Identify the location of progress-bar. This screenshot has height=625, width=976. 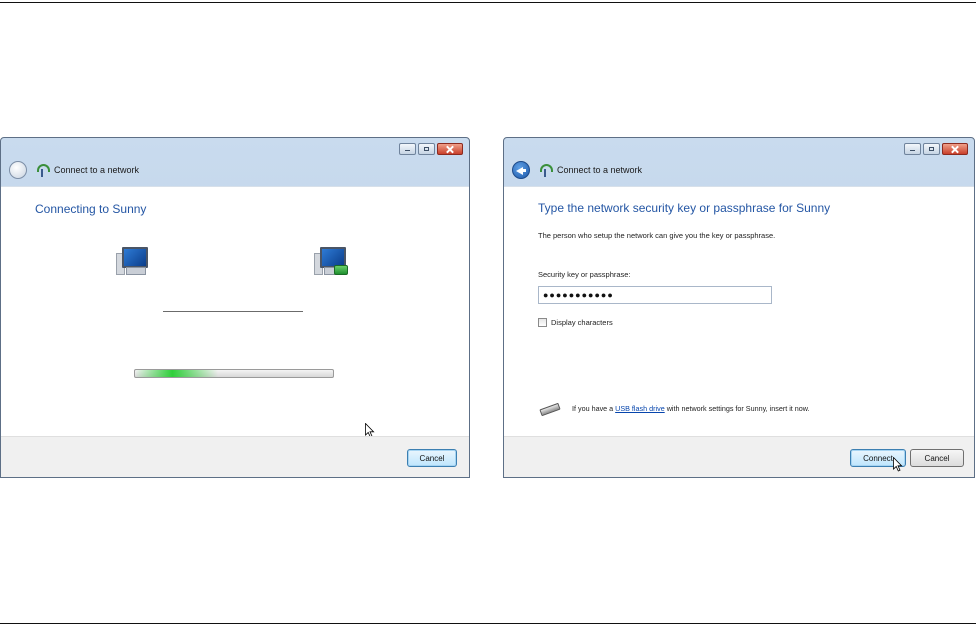
(234, 373).